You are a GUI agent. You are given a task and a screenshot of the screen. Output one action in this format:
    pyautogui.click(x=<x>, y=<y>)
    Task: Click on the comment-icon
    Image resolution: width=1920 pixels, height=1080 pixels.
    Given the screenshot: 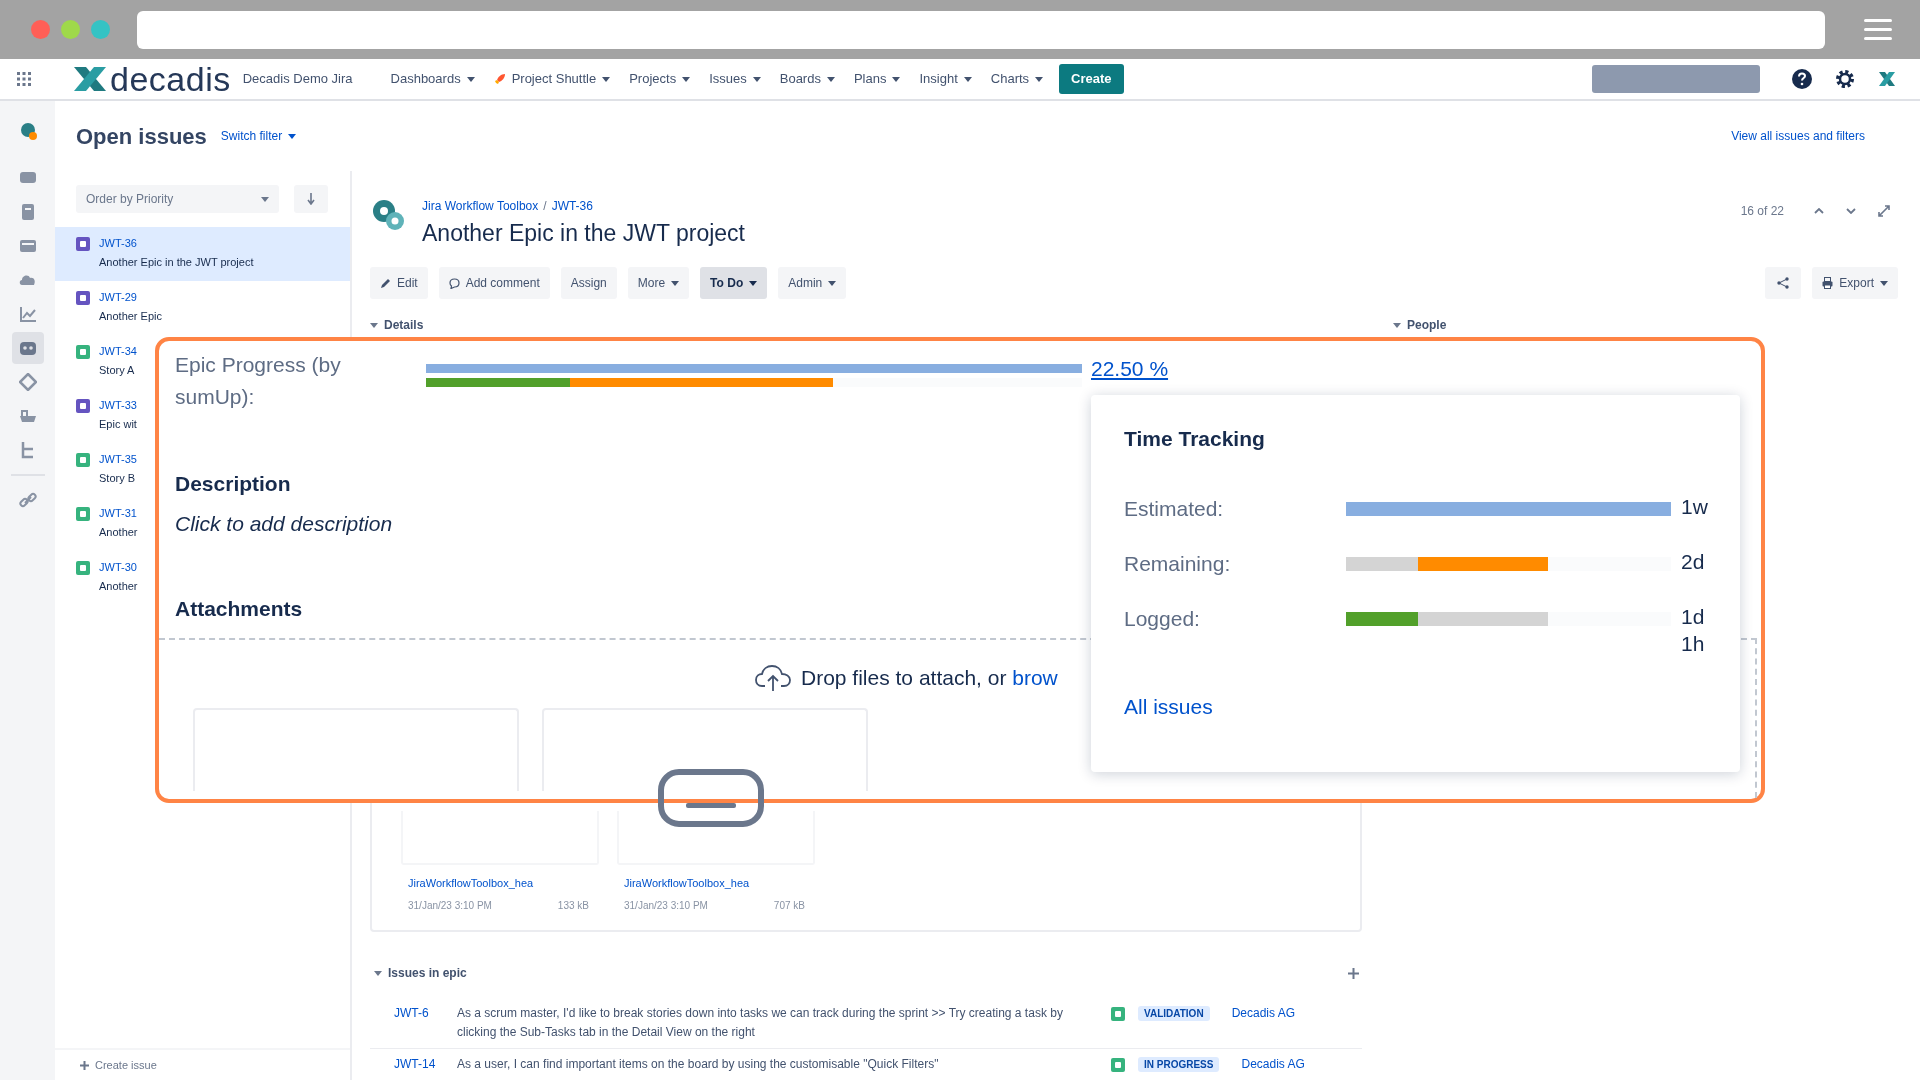 What is the action you would take?
    pyautogui.click(x=454, y=283)
    